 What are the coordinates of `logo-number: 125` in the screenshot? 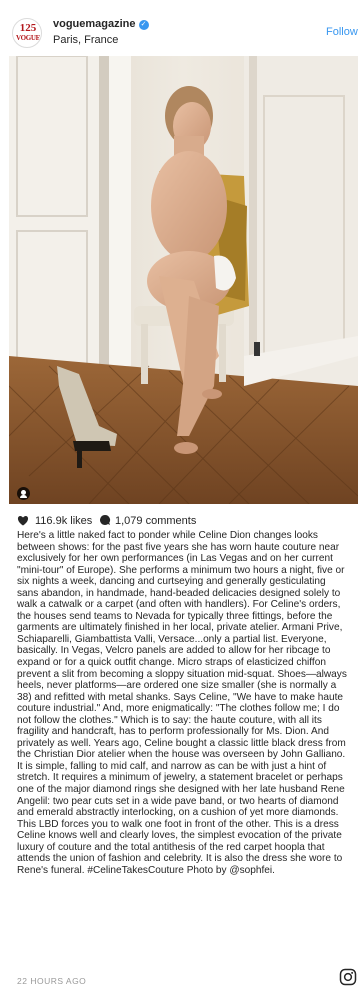 It's located at (28, 28).